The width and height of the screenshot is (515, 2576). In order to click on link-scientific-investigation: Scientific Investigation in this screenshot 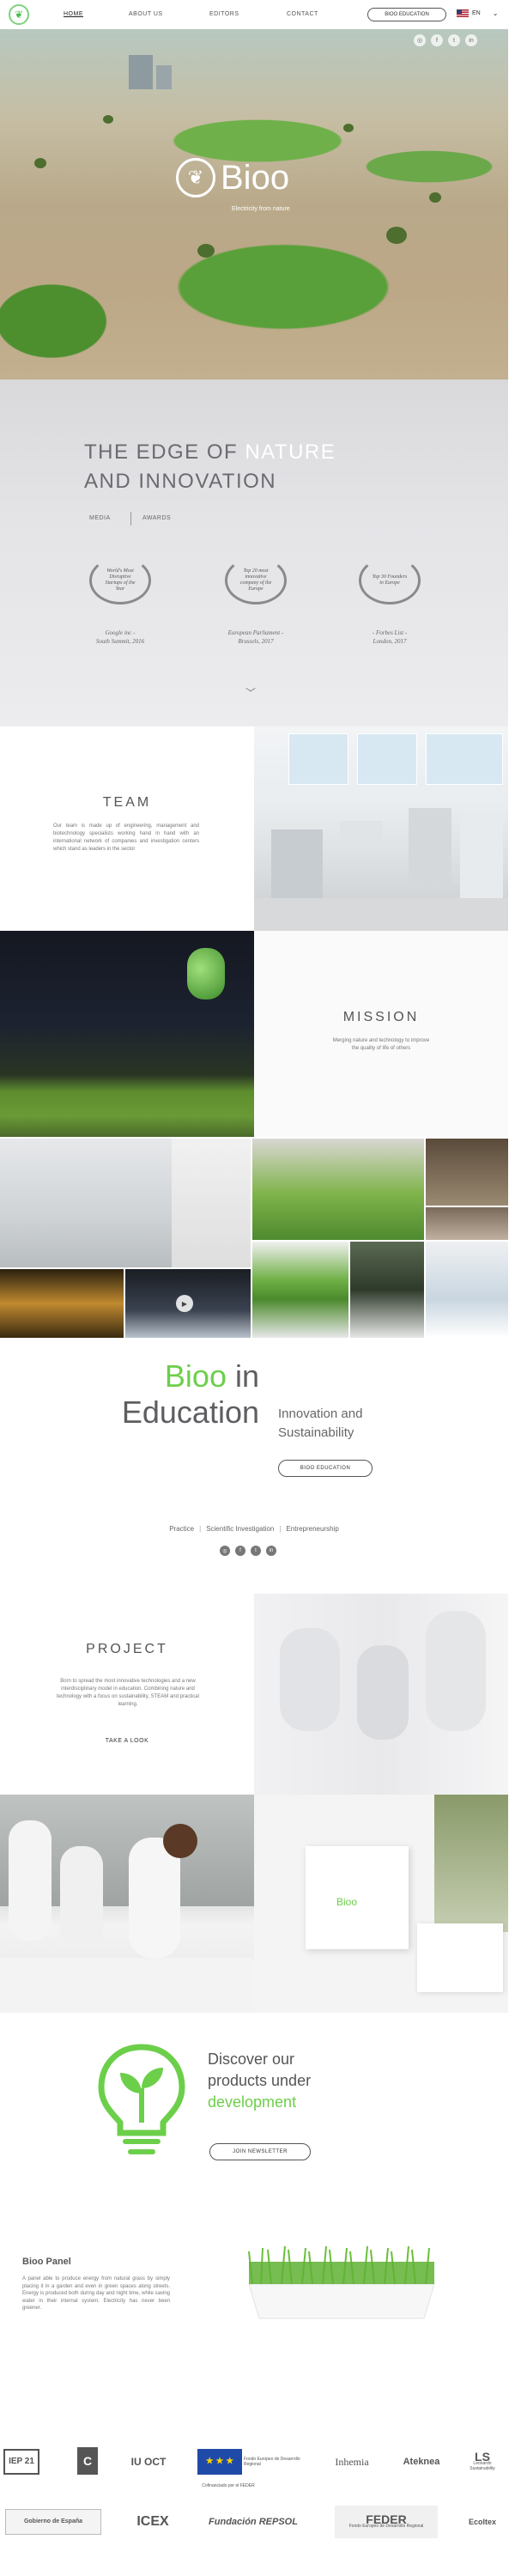, I will do `click(240, 1529)`.